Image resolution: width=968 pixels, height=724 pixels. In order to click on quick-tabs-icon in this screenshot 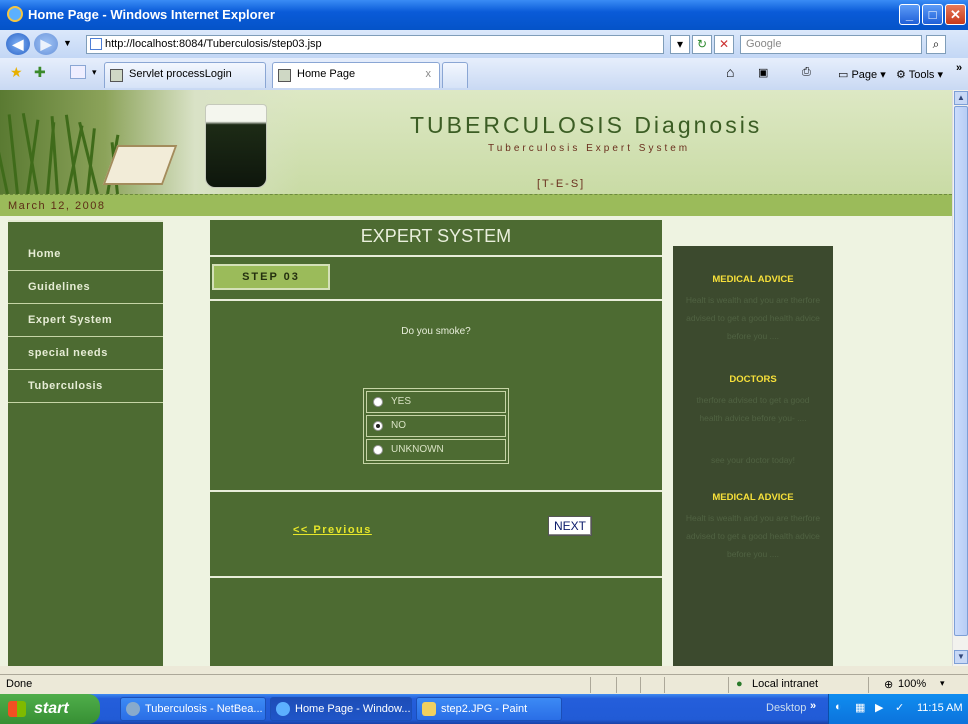, I will do `click(78, 72)`.